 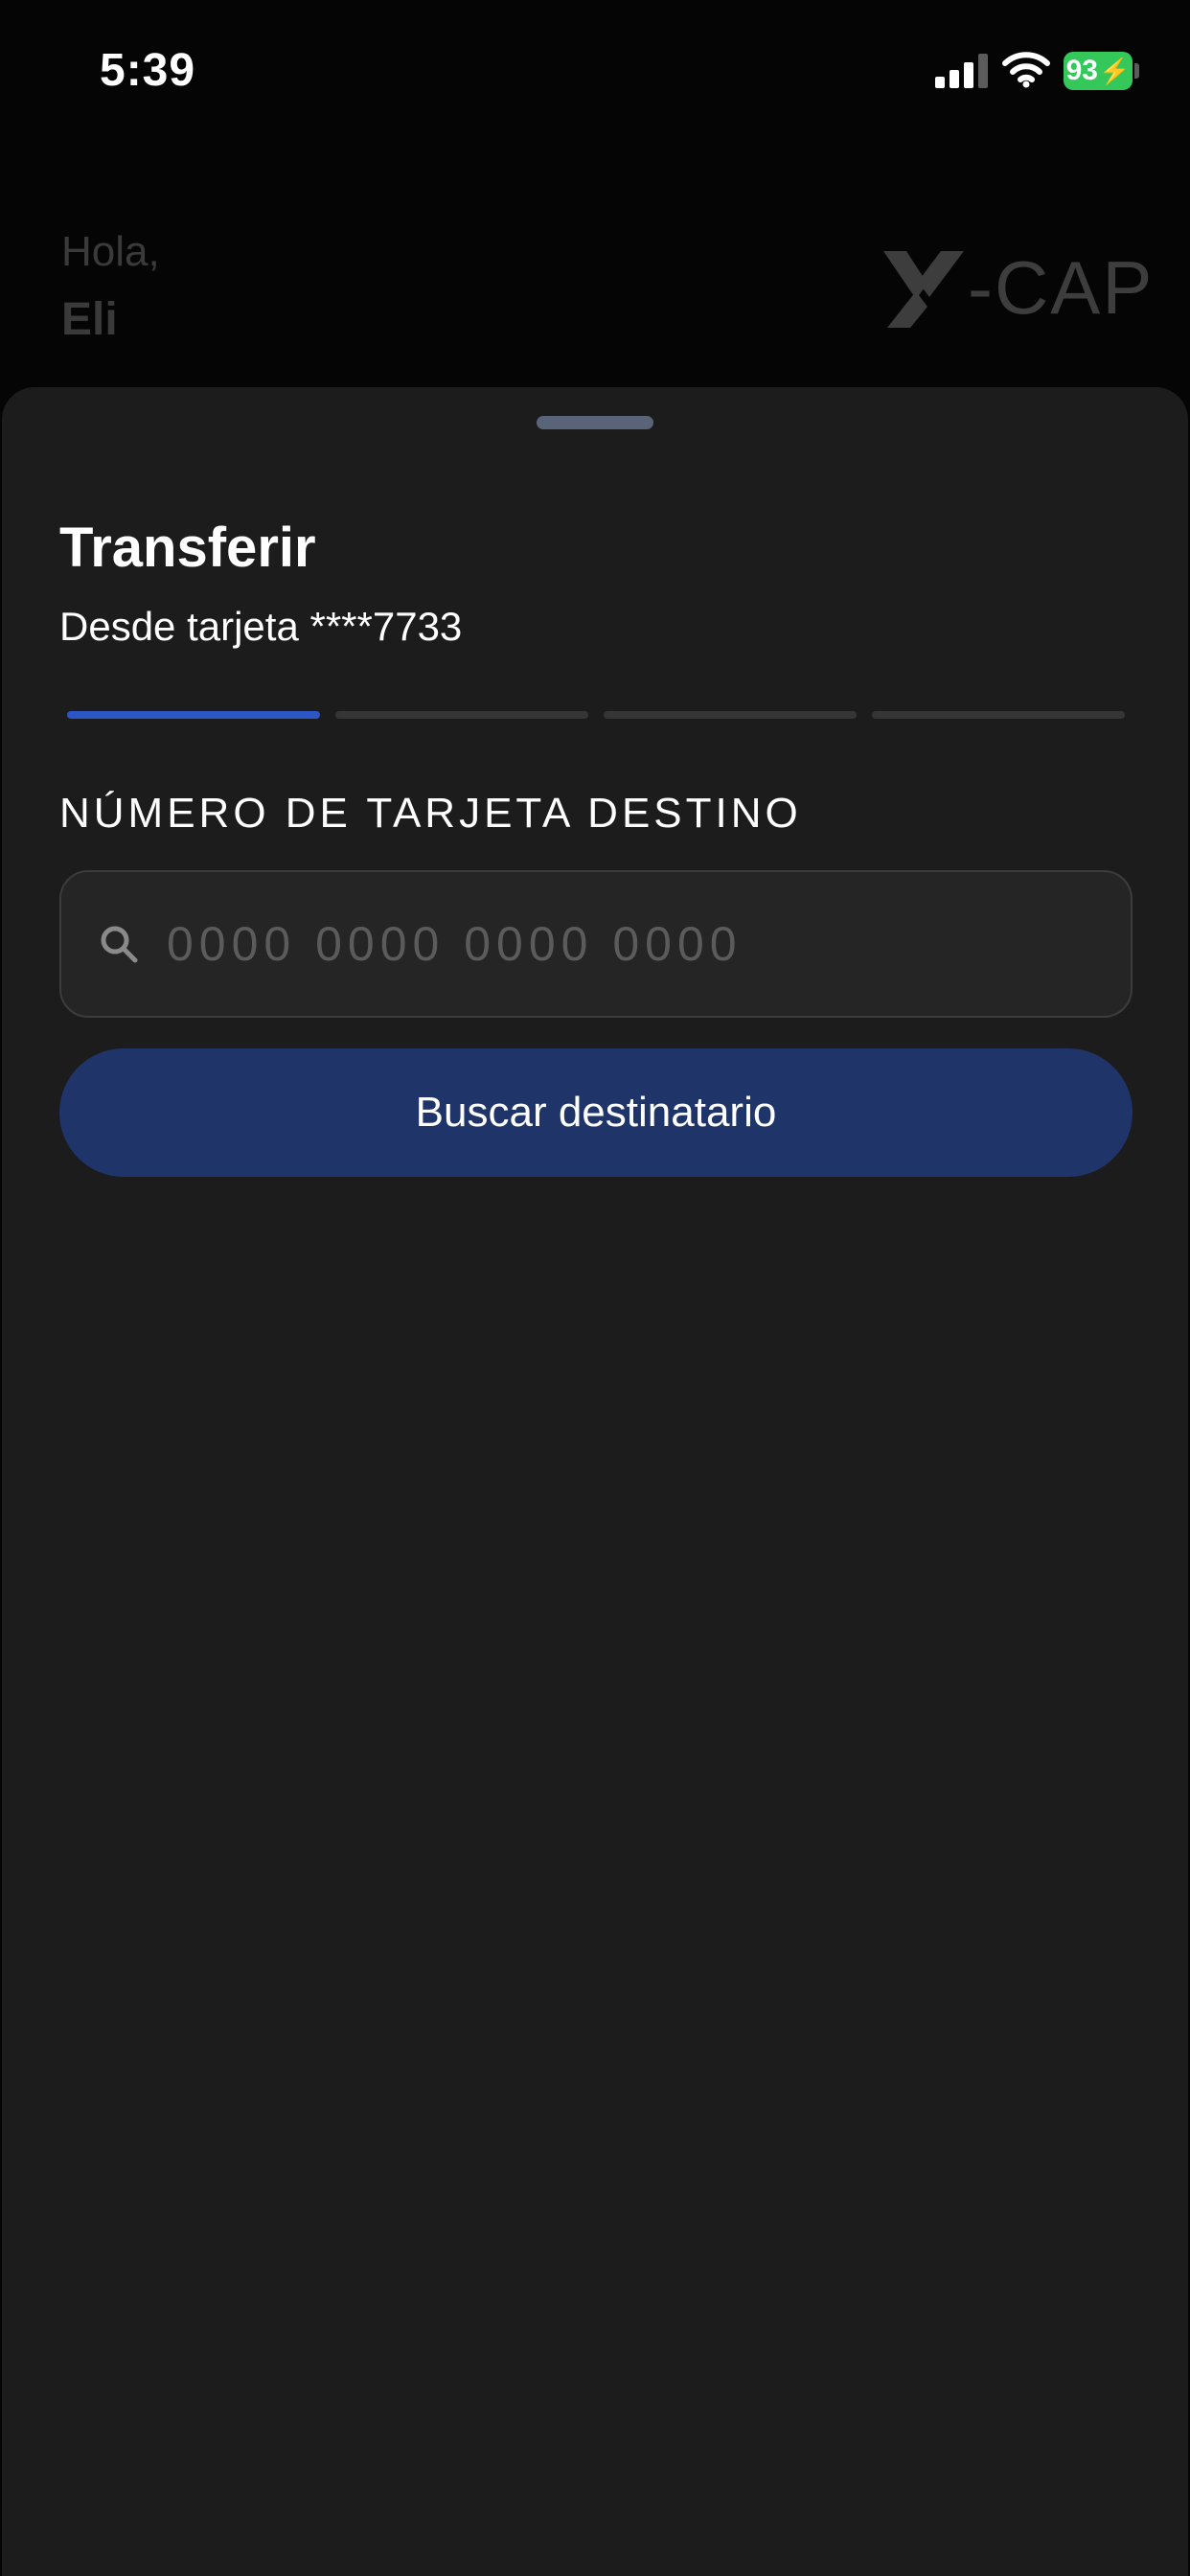 I want to click on search-icon, so click(x=120, y=945).